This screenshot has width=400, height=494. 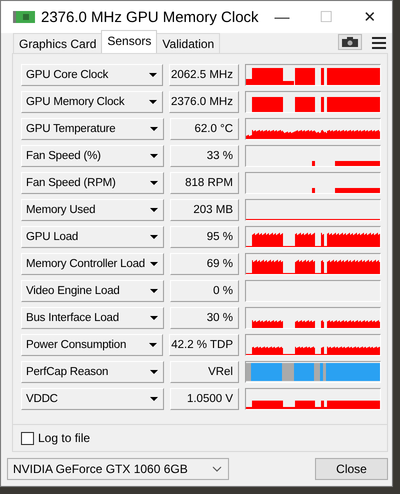 What do you see at coordinates (188, 43) in the screenshot?
I see `tab: Validation` at bounding box center [188, 43].